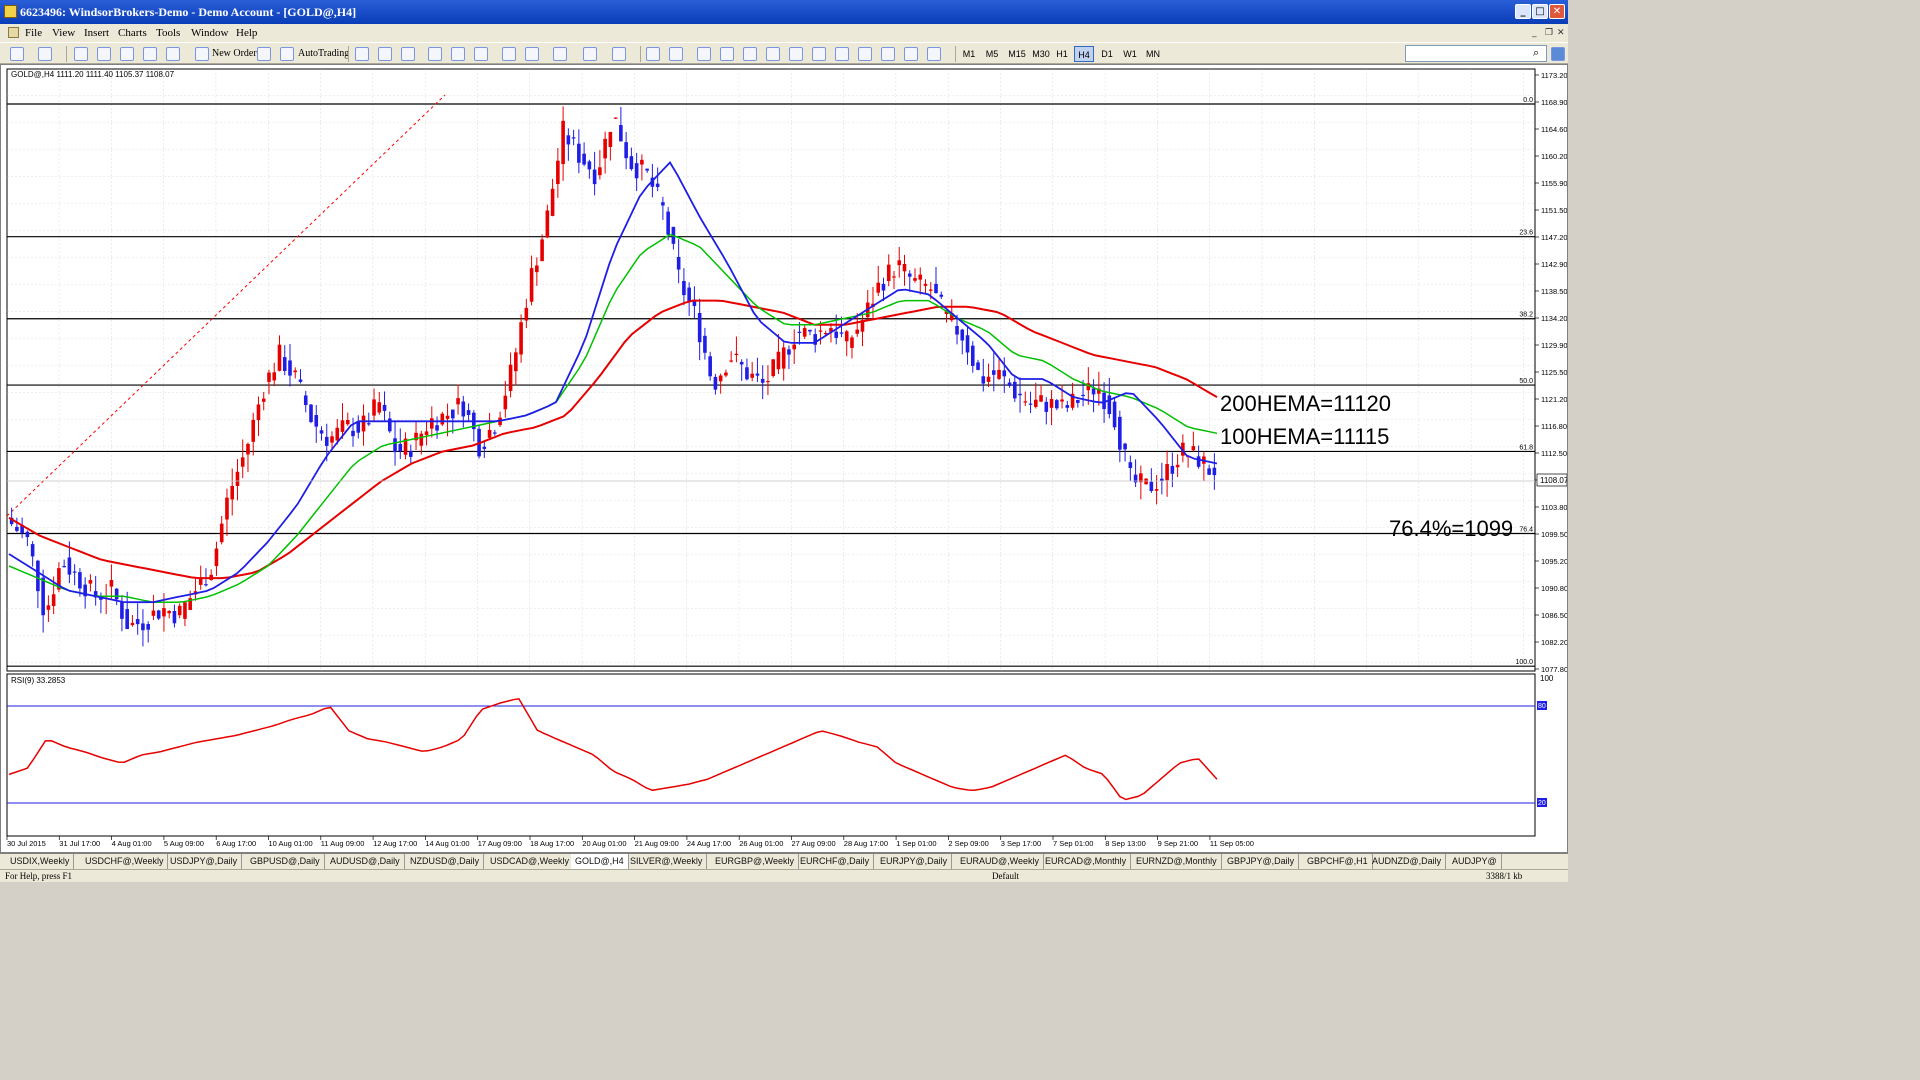 This screenshot has width=1920, height=1080. I want to click on strategy-tester-icon, so click(173, 54).